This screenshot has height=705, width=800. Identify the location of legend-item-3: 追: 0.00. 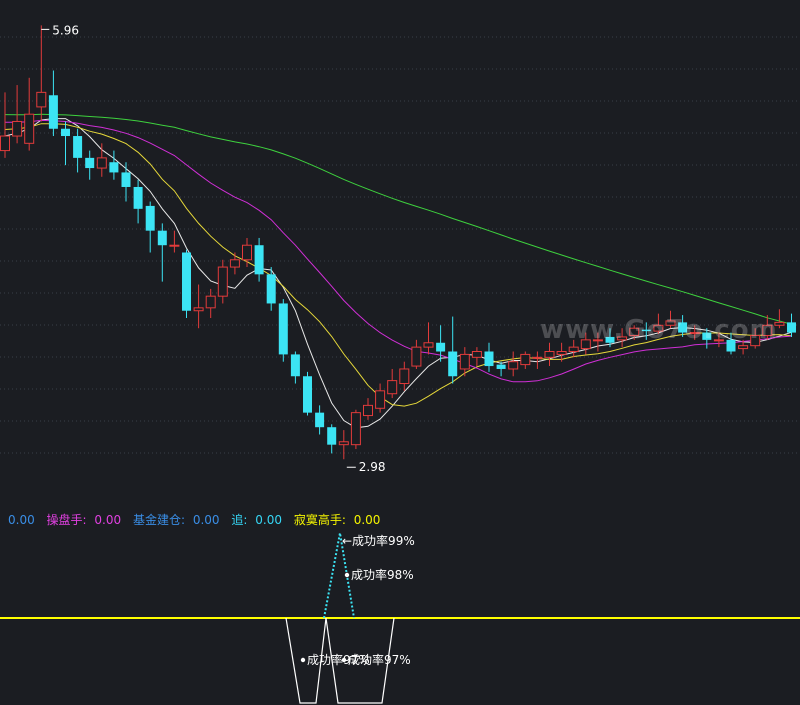
(256, 520).